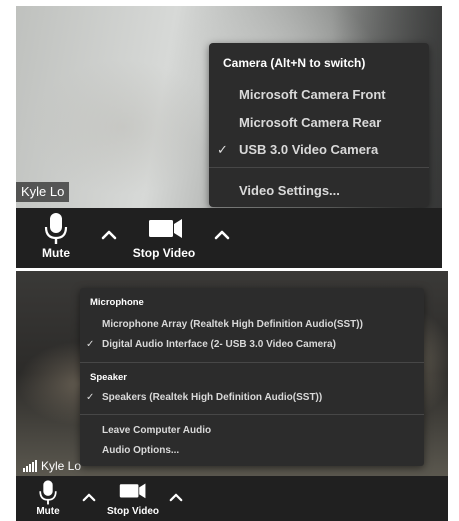 This screenshot has height=521, width=459. I want to click on camera-option-usb: ✓ USB 3.0 Video Camera, so click(298, 150).